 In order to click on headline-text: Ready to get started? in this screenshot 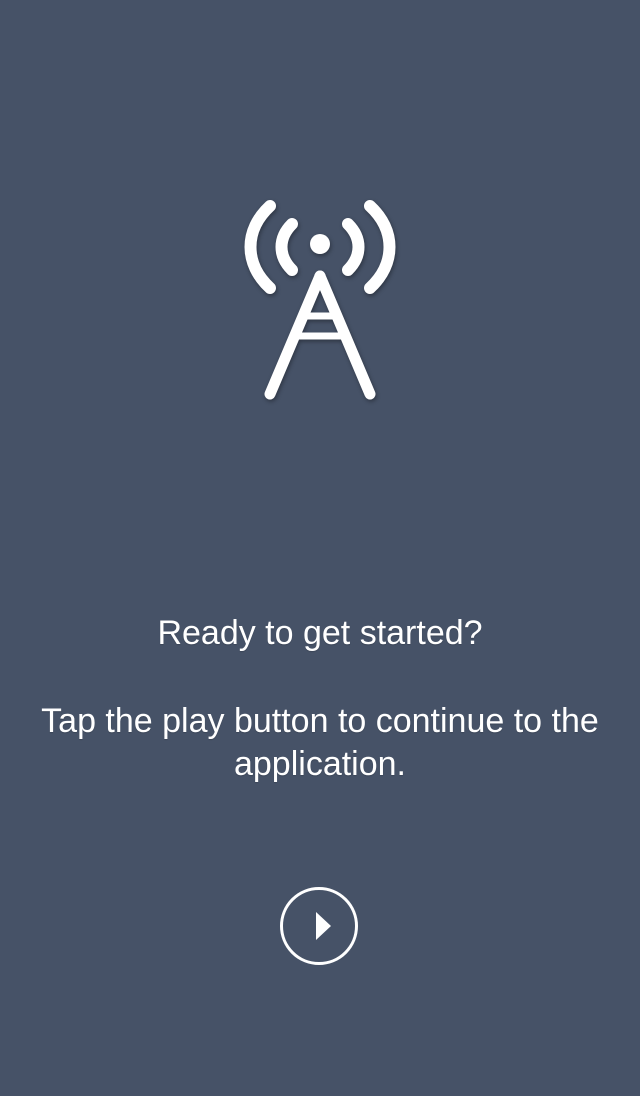, I will do `click(320, 633)`.